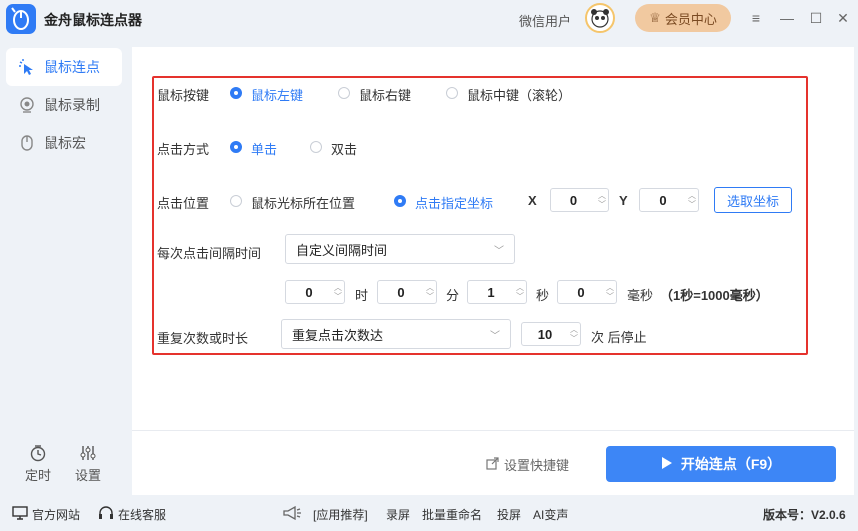 Image resolution: width=858 pixels, height=531 pixels. I want to click on radio-fixed-coordinate, so click(400, 201).